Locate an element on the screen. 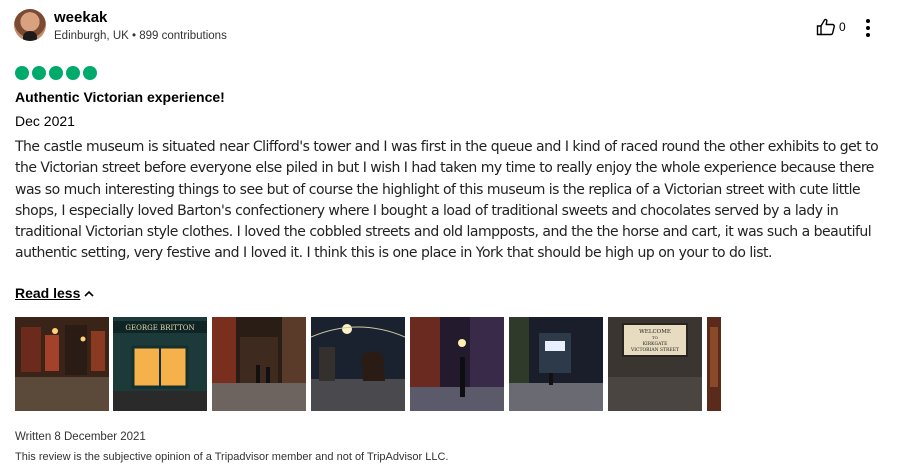 The width and height of the screenshot is (900, 473). chevron-up-icon is located at coordinates (89, 293).